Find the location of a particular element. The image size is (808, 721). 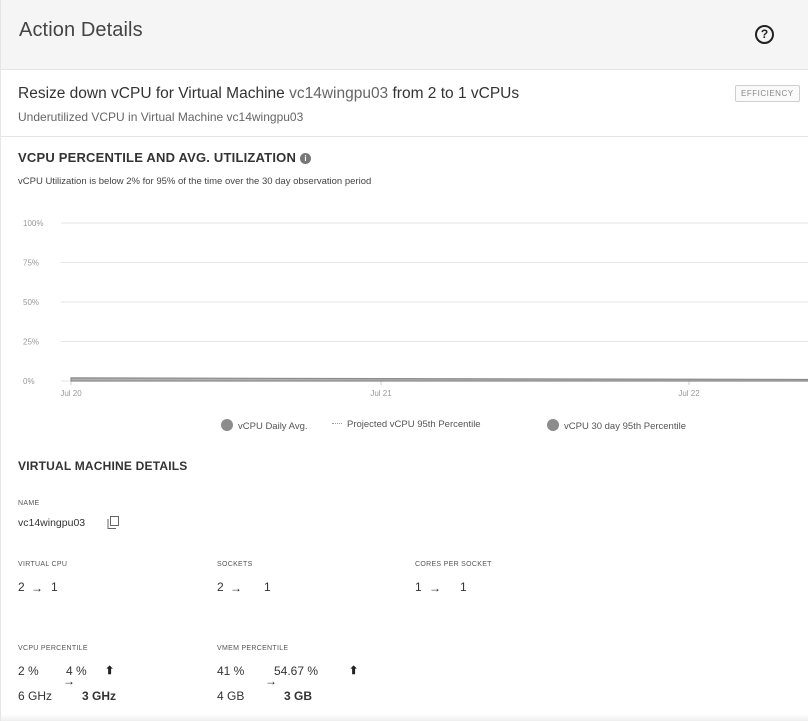

legend-item-projected-95th: Projected vCPU 95th Percentile is located at coordinates (406, 424).